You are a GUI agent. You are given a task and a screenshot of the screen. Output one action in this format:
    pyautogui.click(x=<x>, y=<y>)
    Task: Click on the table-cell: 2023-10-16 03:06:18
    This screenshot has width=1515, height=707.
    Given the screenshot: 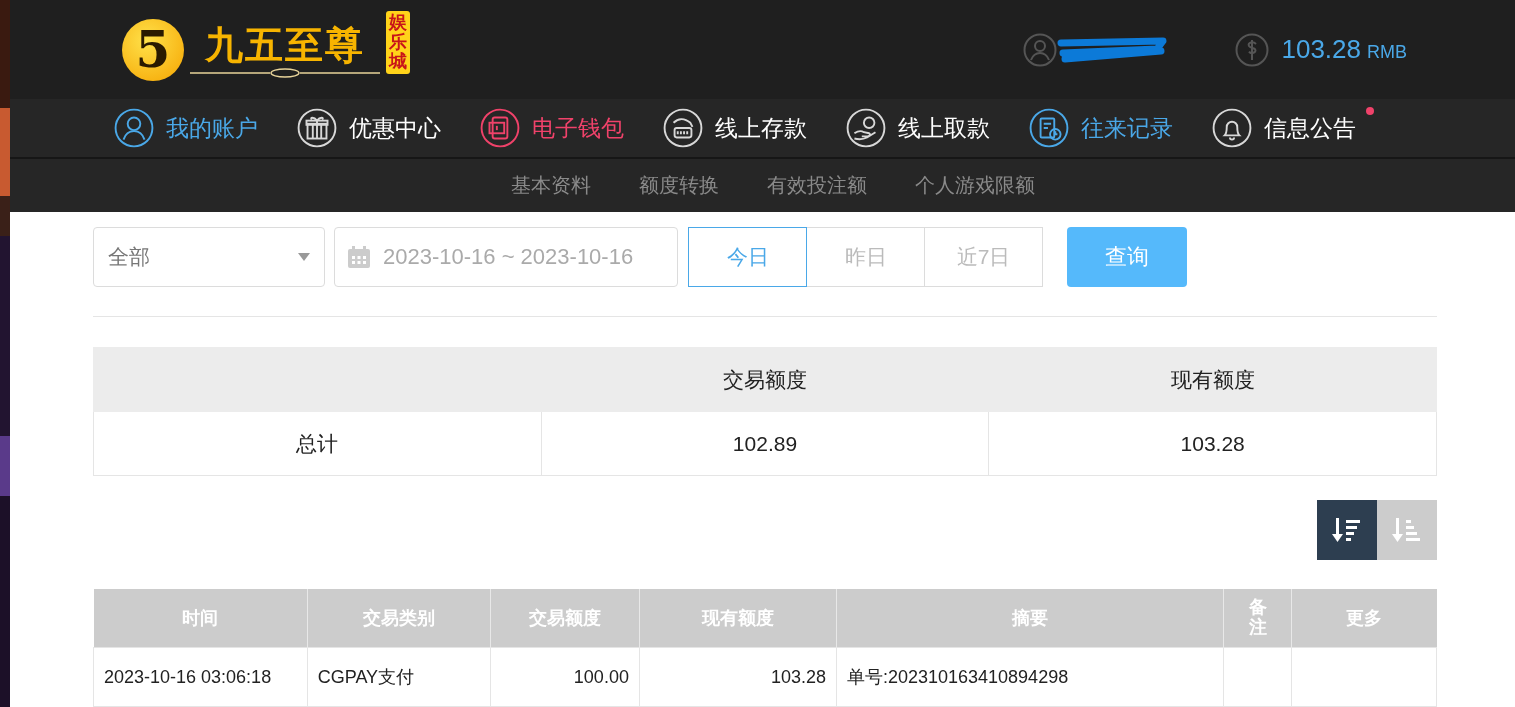 What is the action you would take?
    pyautogui.click(x=200, y=677)
    